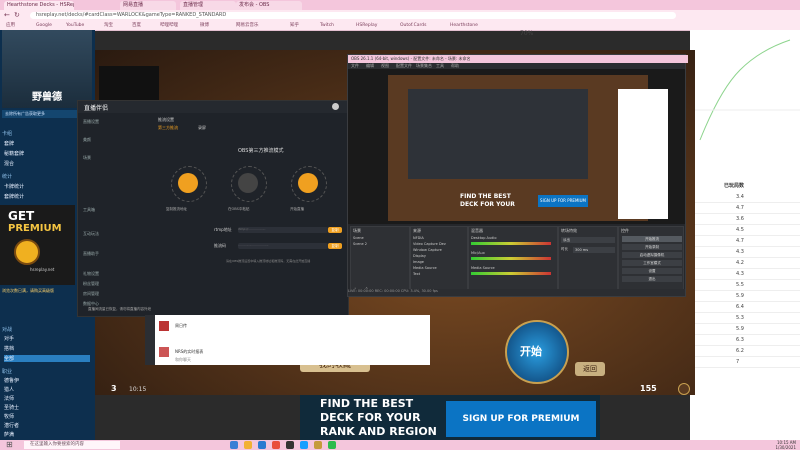  I want to click on windows-start-icon: ⊞, so click(9, 444).